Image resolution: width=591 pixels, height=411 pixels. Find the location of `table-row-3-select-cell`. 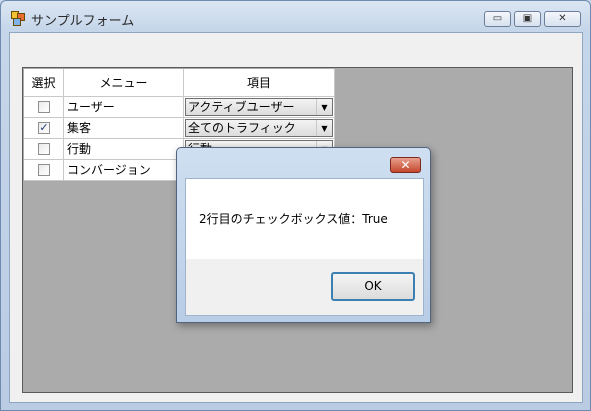

table-row-3-select-cell is located at coordinates (44, 149).